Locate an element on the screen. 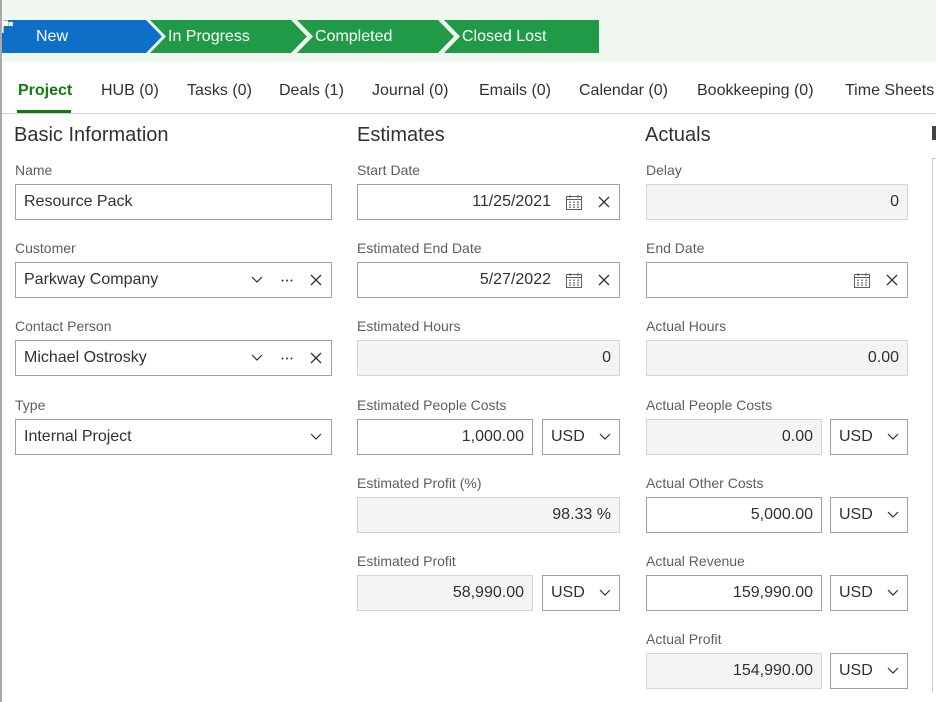 This screenshot has height=702, width=936. section-title-basic-information: Basic Information is located at coordinates (91, 135).